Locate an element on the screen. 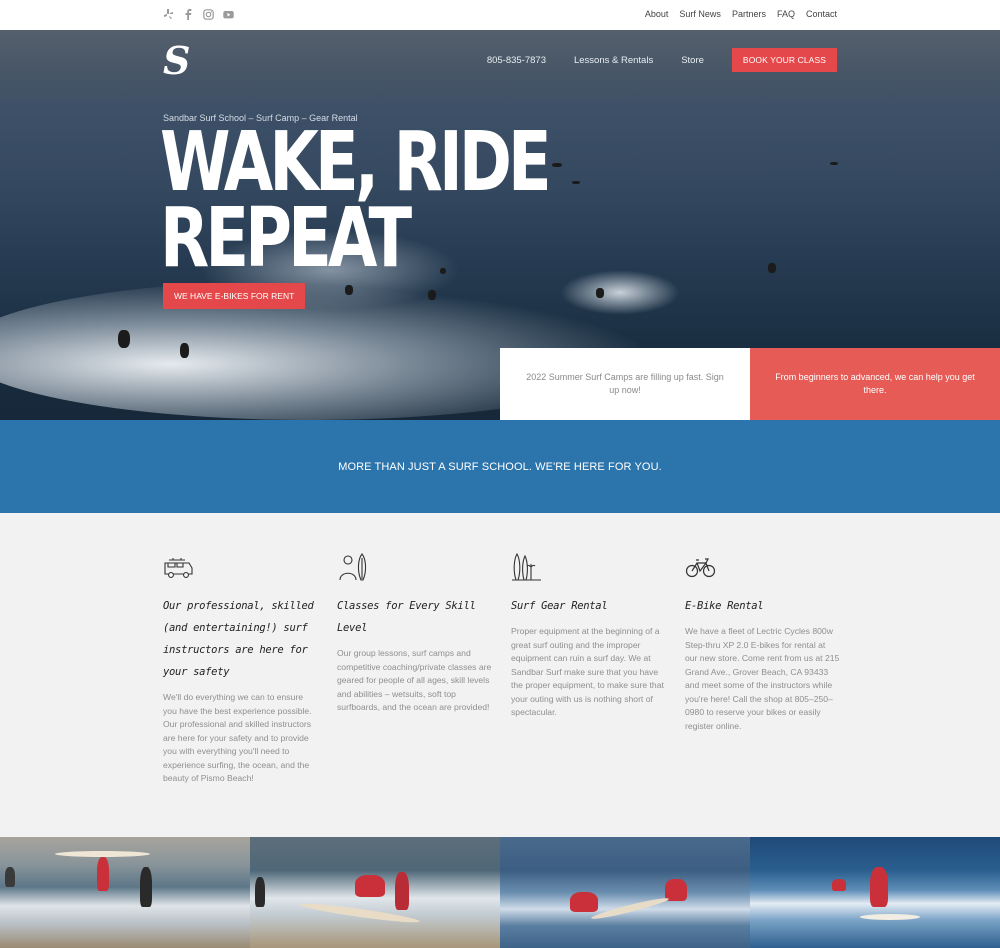 The width and height of the screenshot is (1000, 948). facebook-icon is located at coordinates (188, 14).